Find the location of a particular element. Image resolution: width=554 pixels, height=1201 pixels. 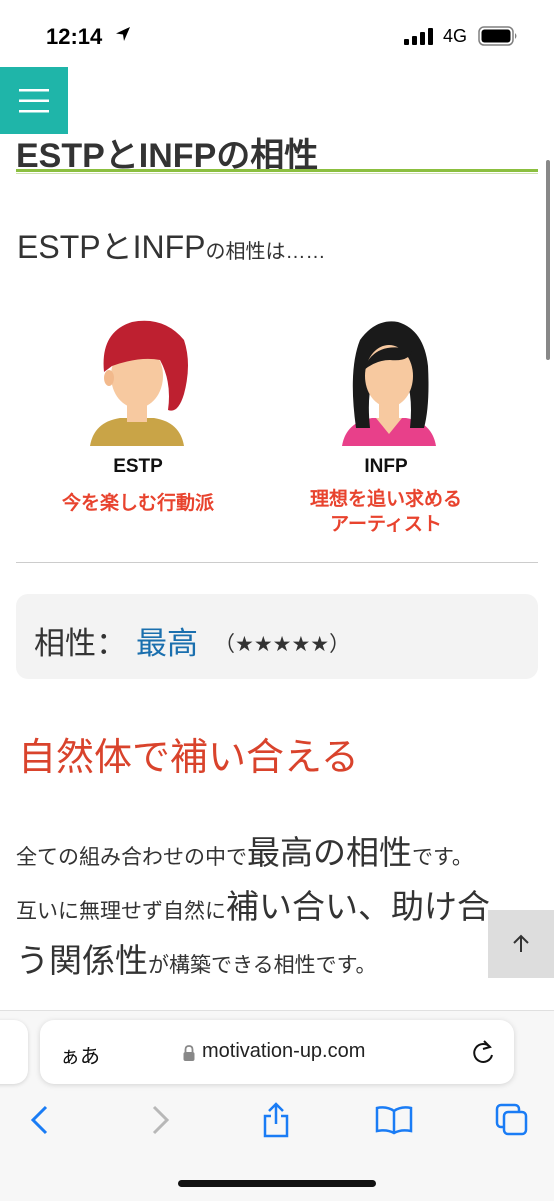

back-button is located at coordinates (40, 1120).